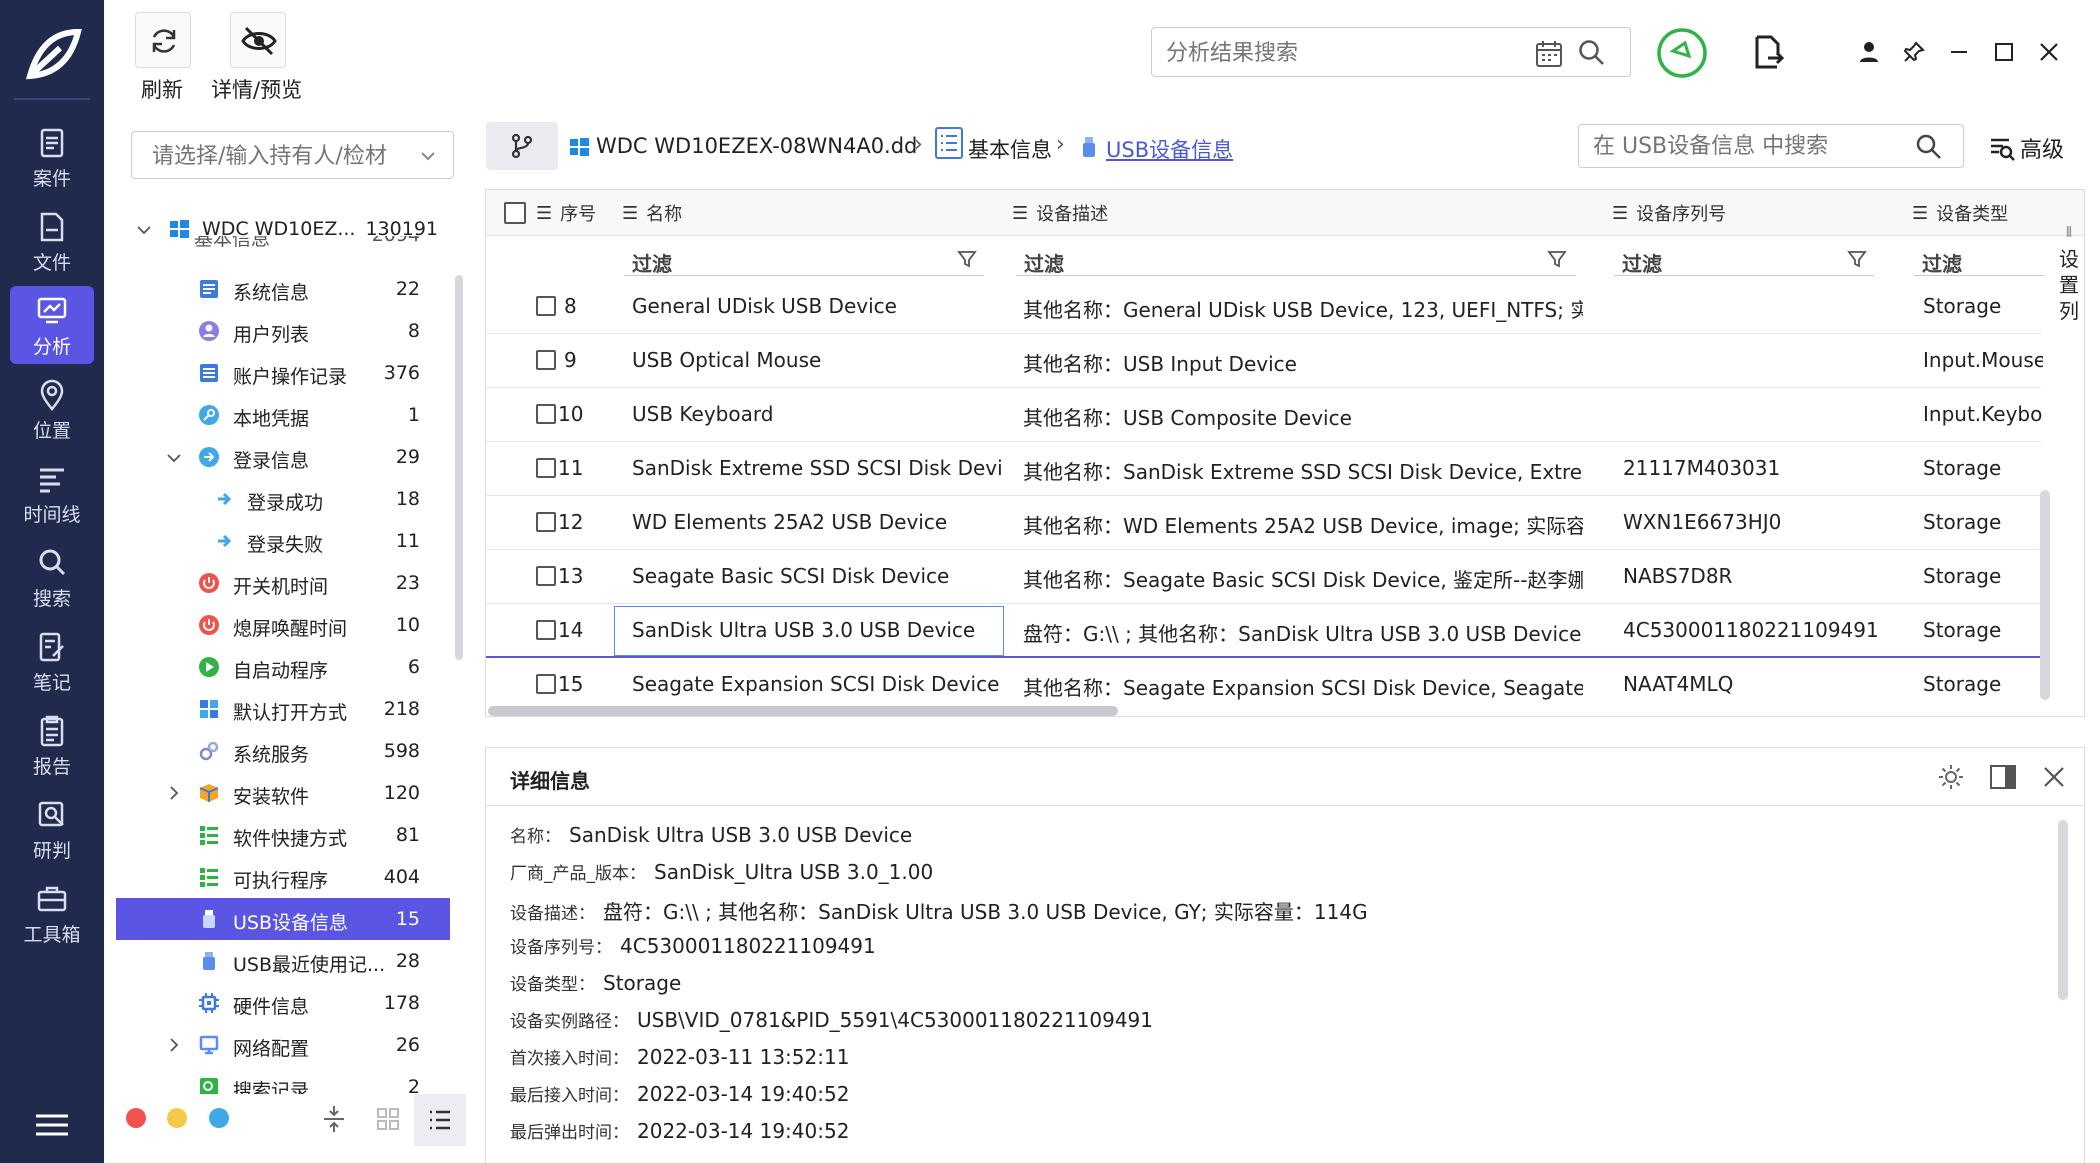 The width and height of the screenshot is (2100, 1163). What do you see at coordinates (522, 146) in the screenshot?
I see `tree-toggle-button` at bounding box center [522, 146].